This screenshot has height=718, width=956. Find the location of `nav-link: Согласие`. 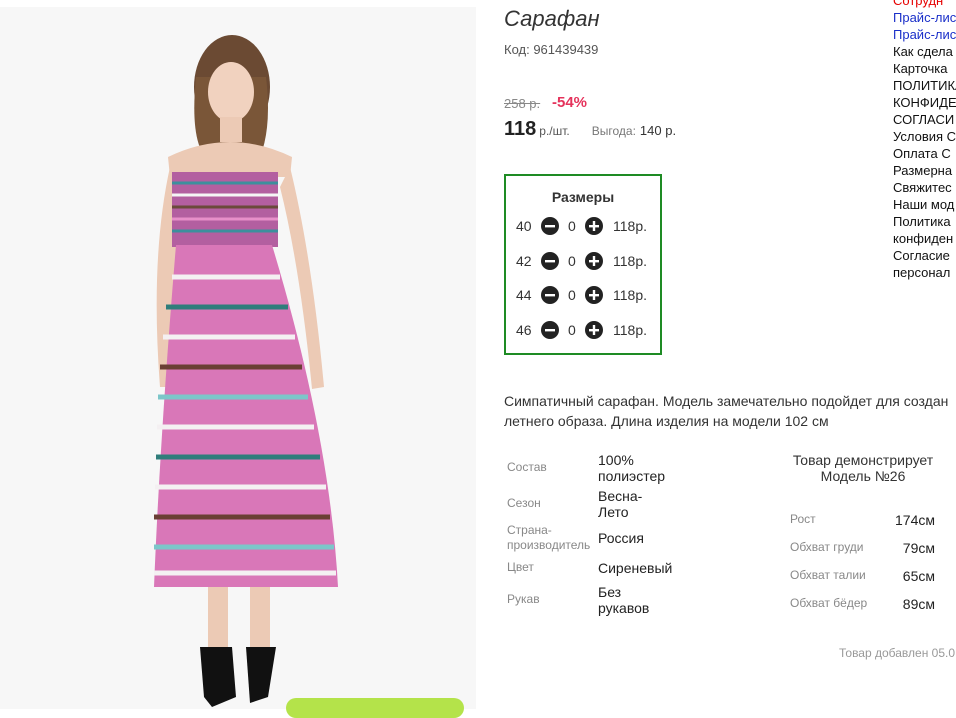

nav-link: Согласие is located at coordinates (924, 255).